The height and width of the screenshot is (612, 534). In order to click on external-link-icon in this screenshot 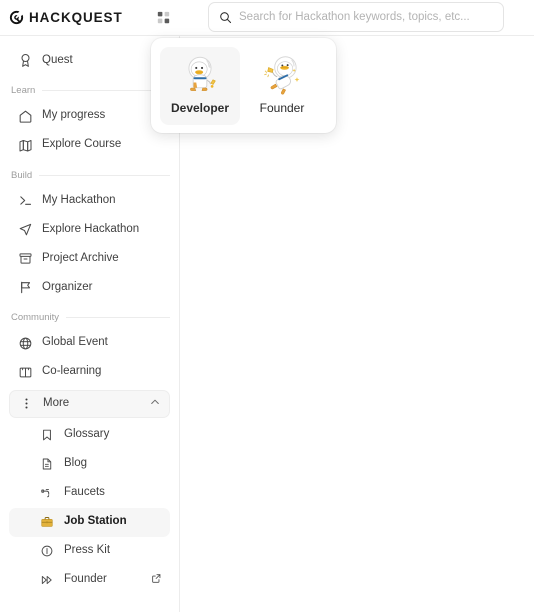, I will do `click(156, 580)`.